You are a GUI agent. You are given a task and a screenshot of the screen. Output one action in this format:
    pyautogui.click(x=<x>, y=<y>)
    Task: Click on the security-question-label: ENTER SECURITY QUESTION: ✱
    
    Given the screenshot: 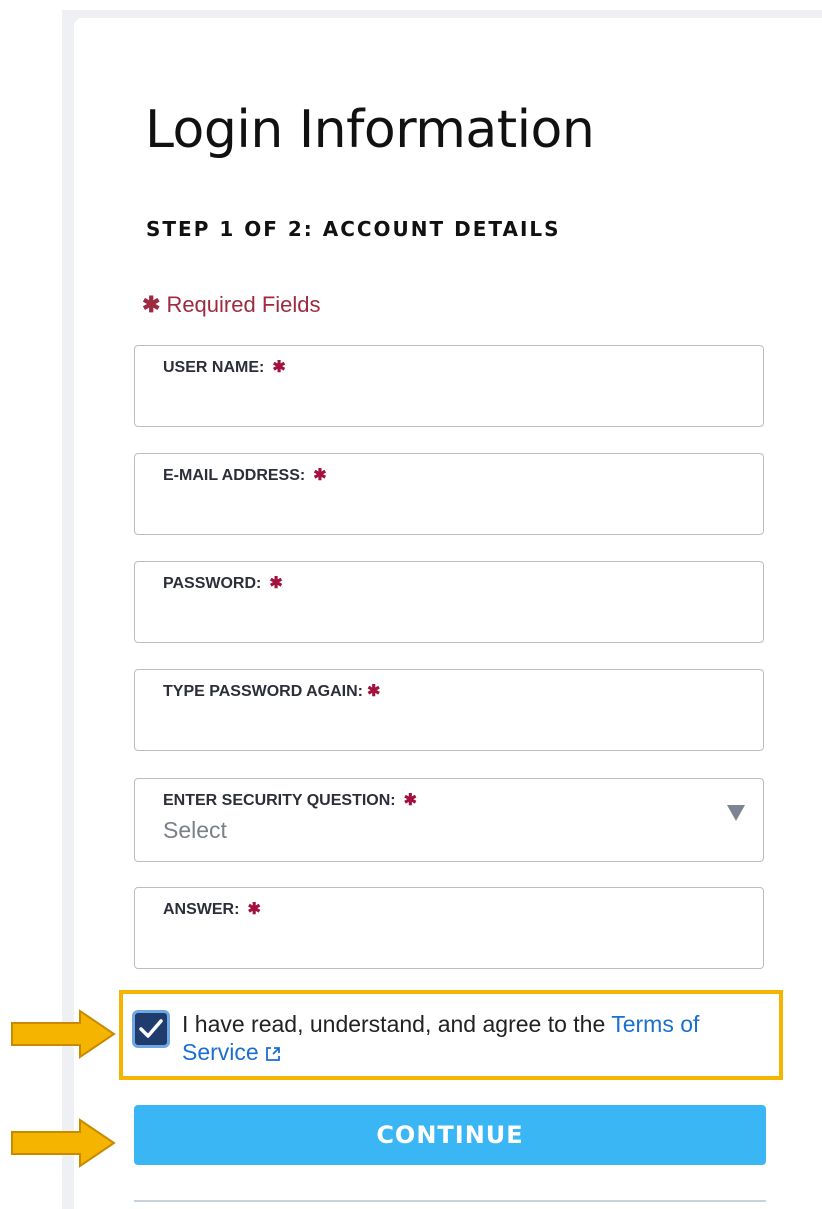 What is the action you would take?
    pyautogui.click(x=290, y=800)
    